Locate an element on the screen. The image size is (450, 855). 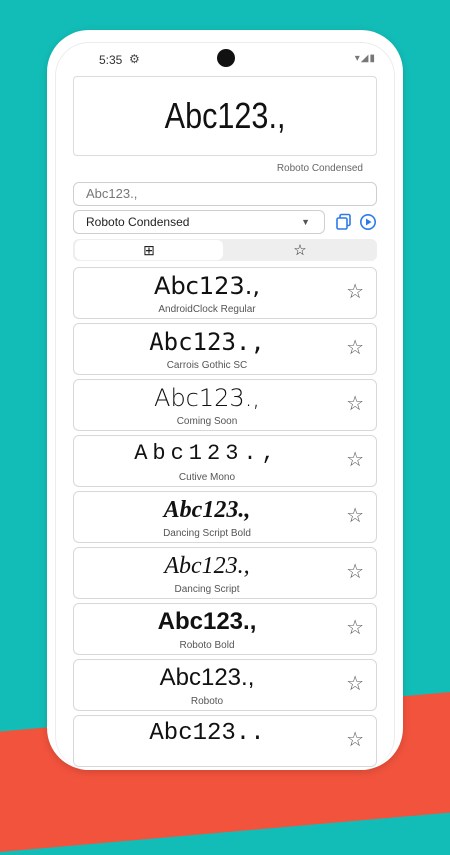
preview-font-name: Roboto Condensed is located at coordinates (319, 168).